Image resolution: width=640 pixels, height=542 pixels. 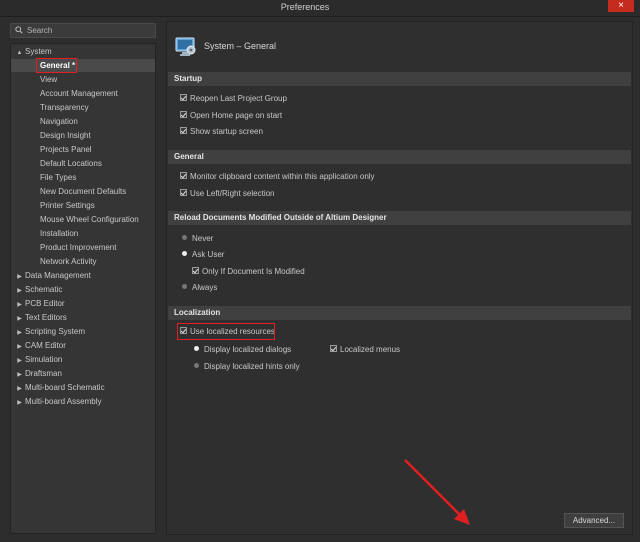 What do you see at coordinates (63, 401) in the screenshot?
I see `tree-item-label: Multi-board Assembly` at bounding box center [63, 401].